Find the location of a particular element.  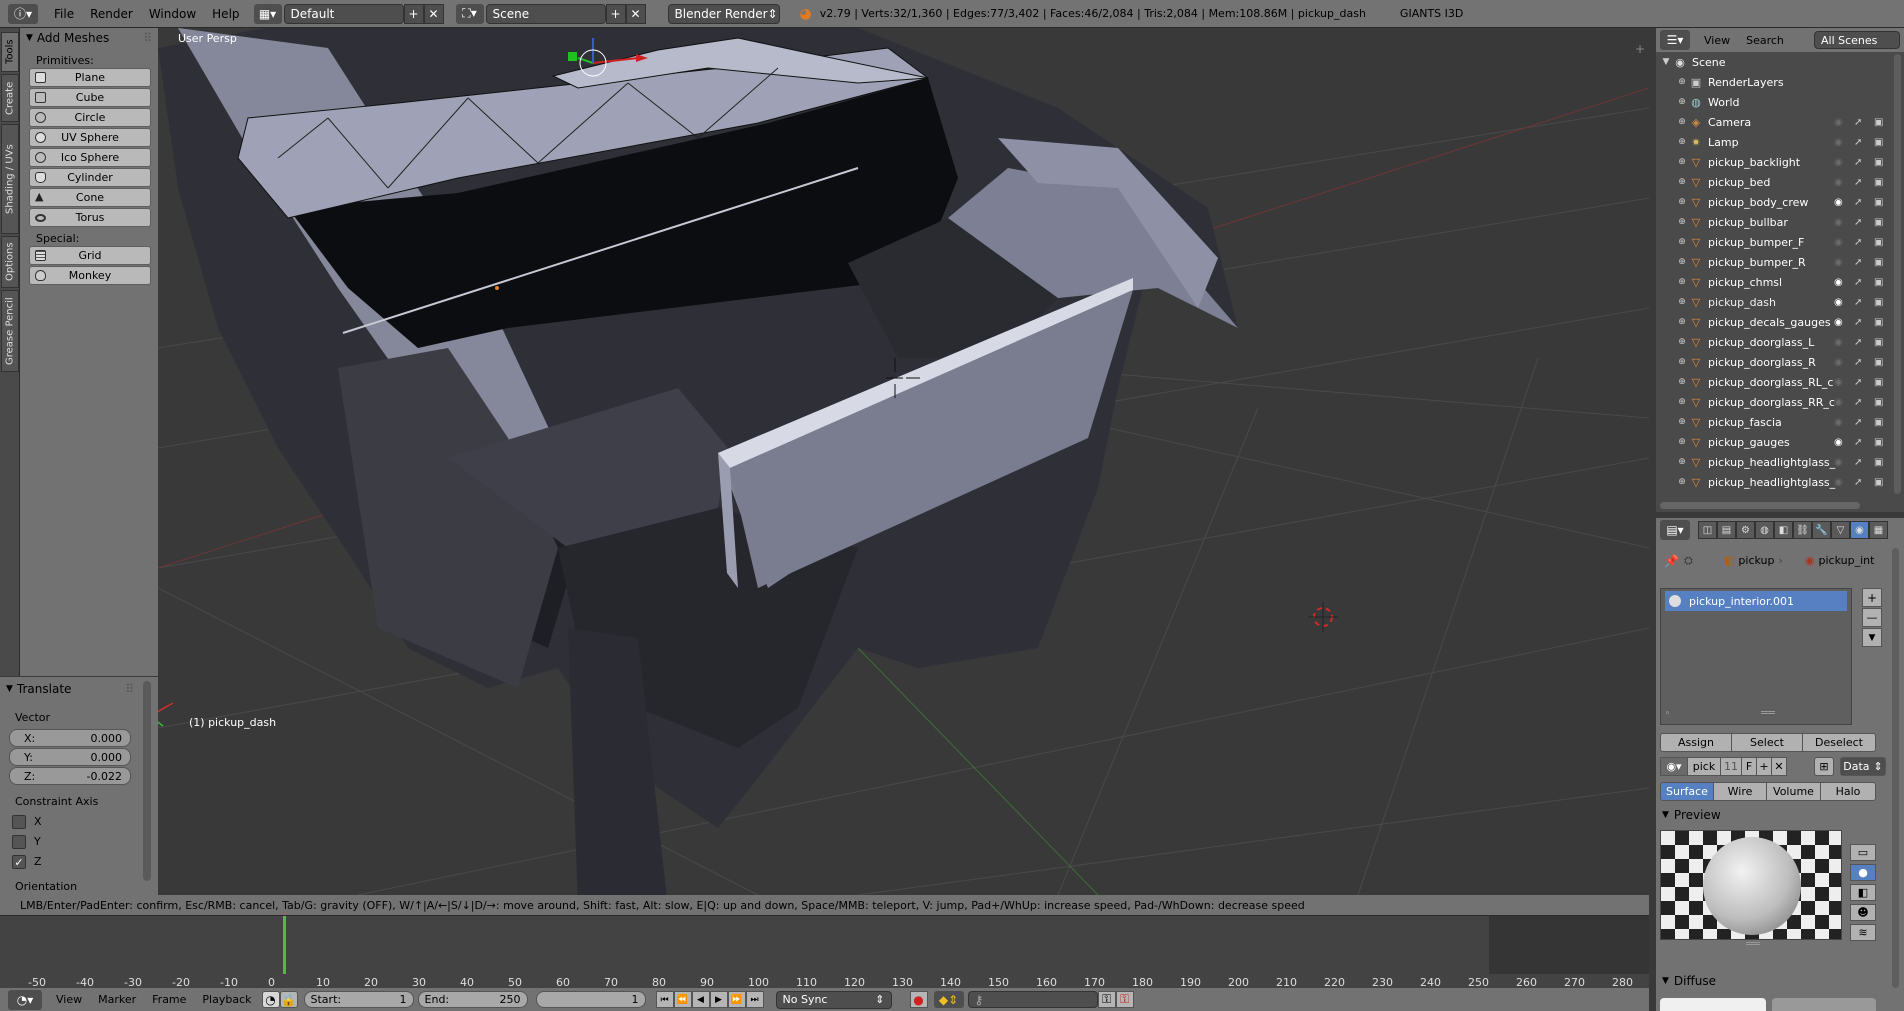

outliner-item: ⊕ ▽ pickup_gauges ◉ ➚ ▣ is located at coordinates (1780, 442).